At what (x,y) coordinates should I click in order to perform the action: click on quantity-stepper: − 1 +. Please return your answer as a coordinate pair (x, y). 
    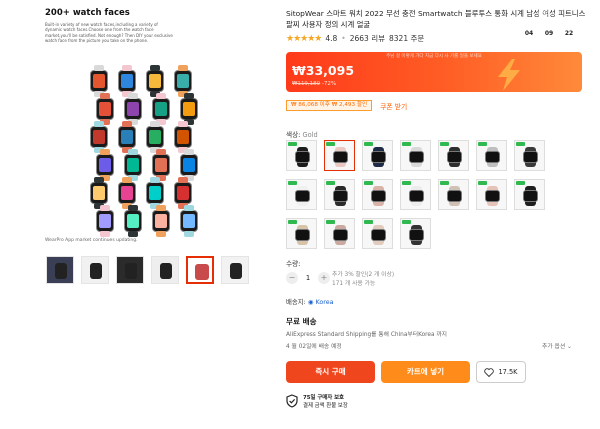
    Looking at the image, I should click on (308, 278).